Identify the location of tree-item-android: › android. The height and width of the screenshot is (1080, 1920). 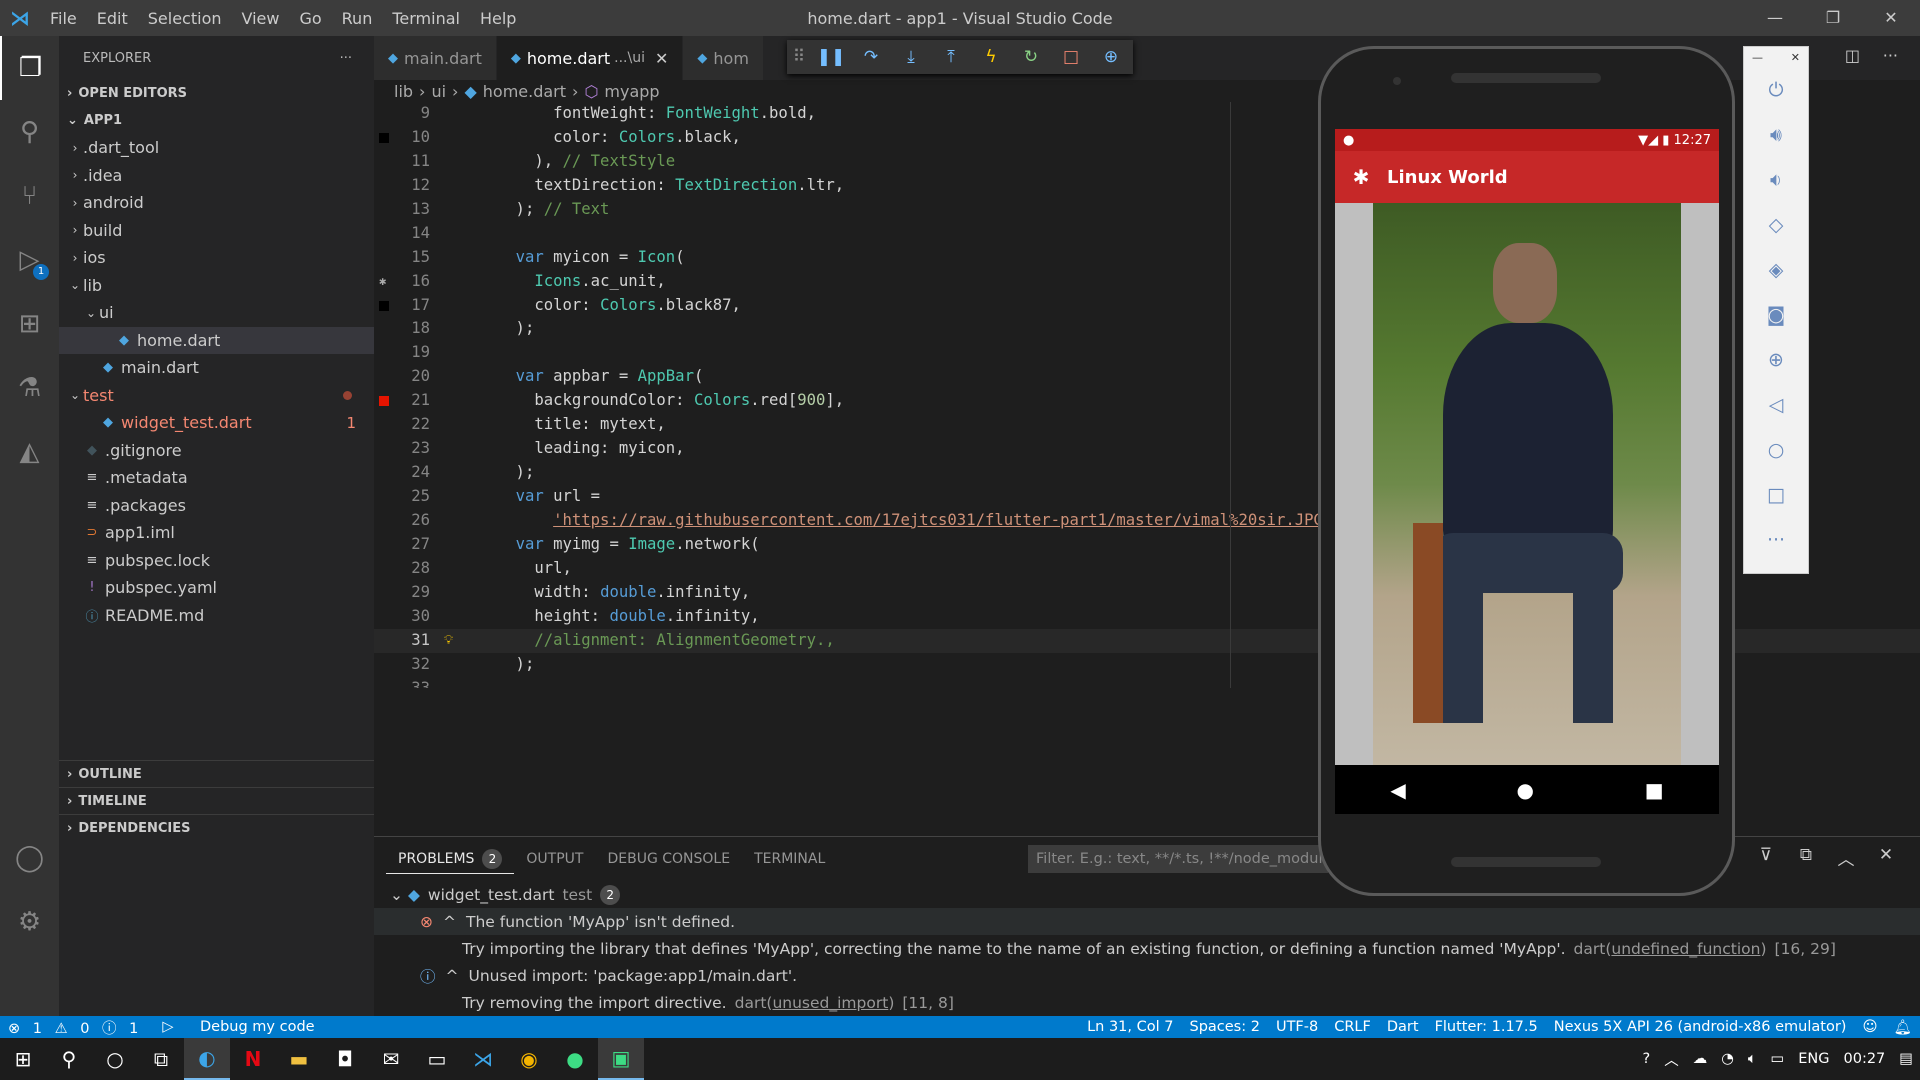
(216, 203).